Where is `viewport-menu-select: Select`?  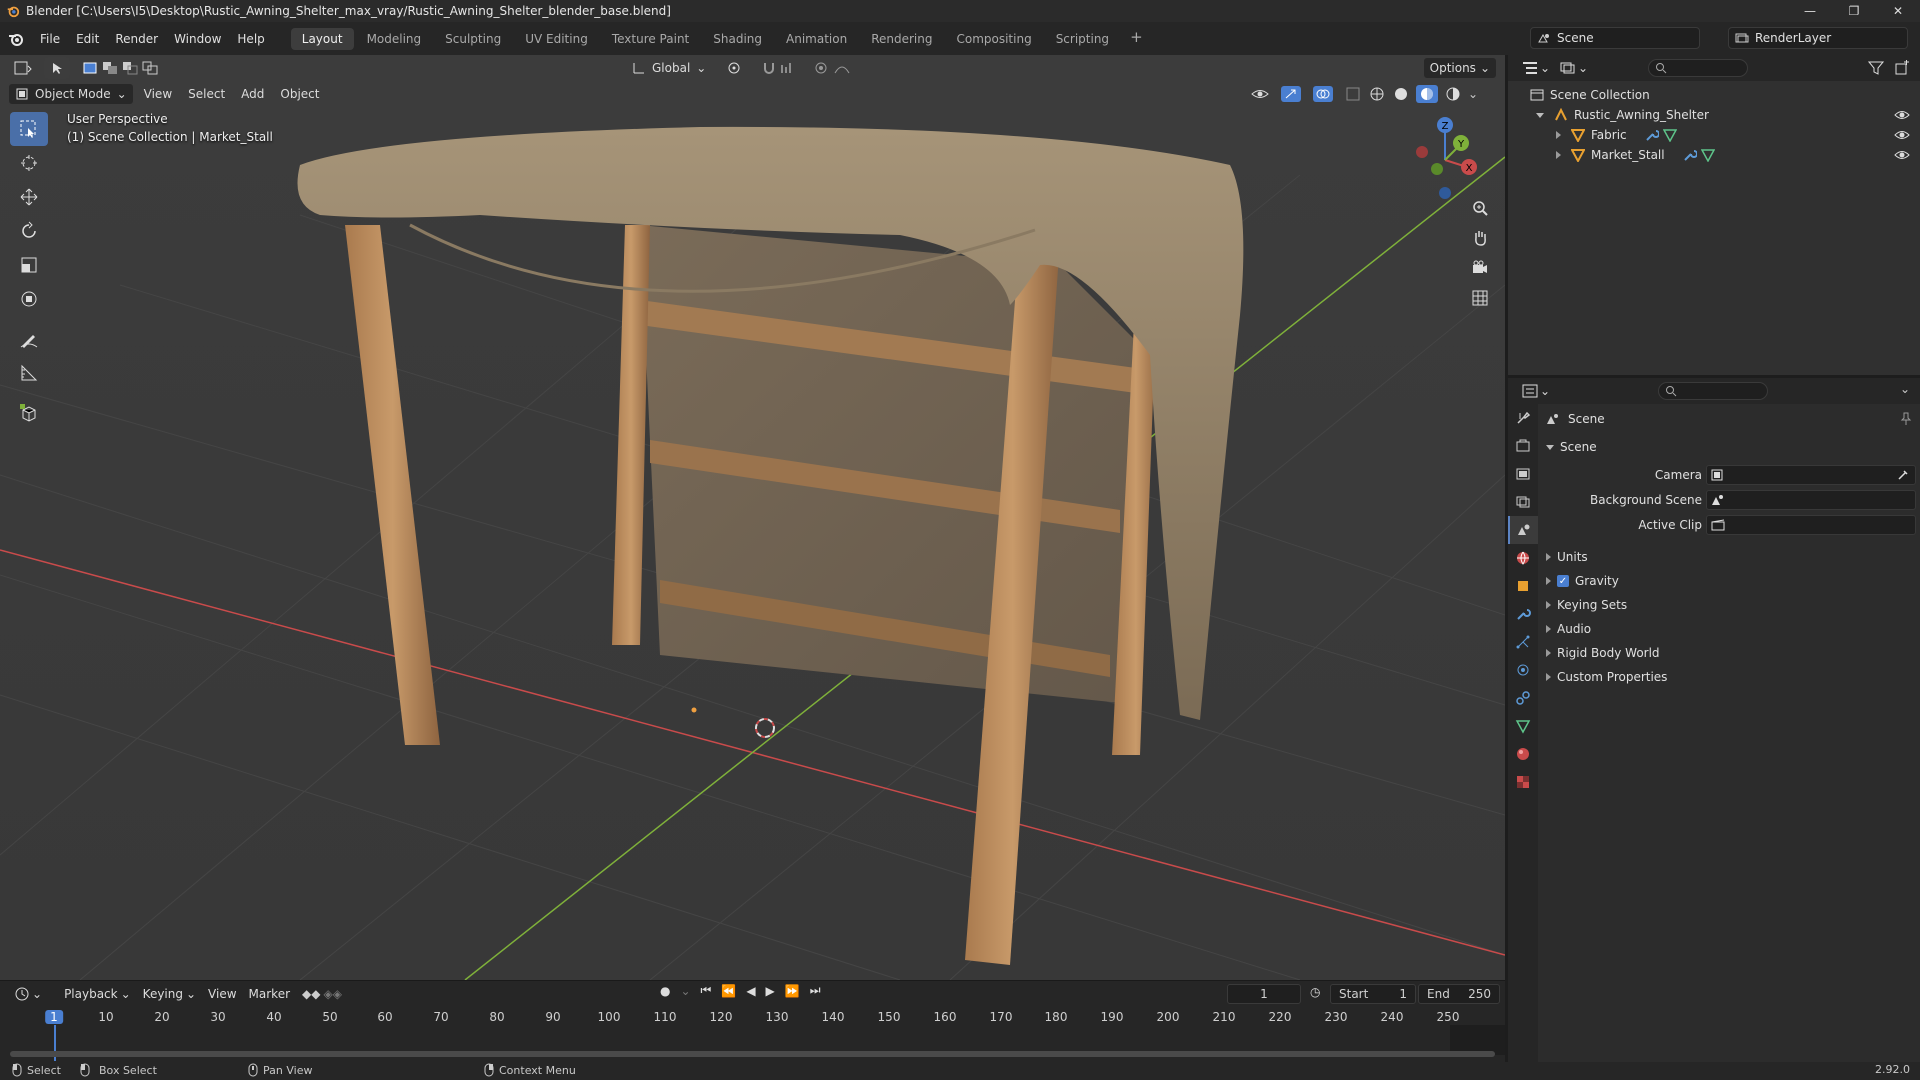 viewport-menu-select: Select is located at coordinates (206, 94).